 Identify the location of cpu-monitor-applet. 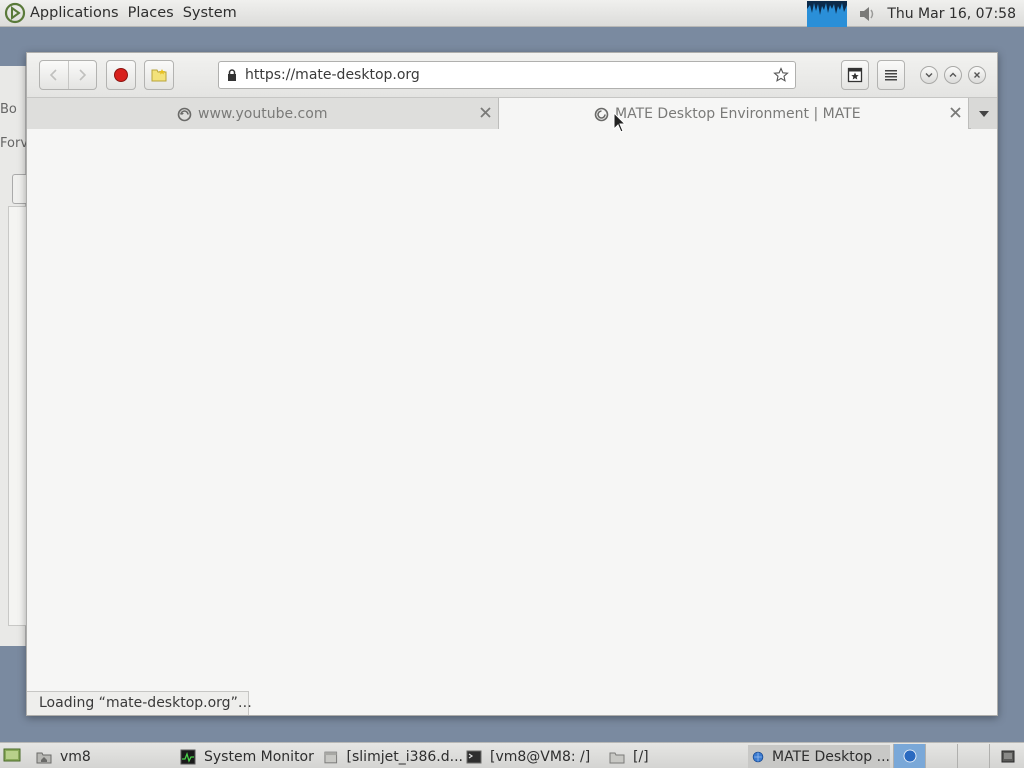
(827, 13).